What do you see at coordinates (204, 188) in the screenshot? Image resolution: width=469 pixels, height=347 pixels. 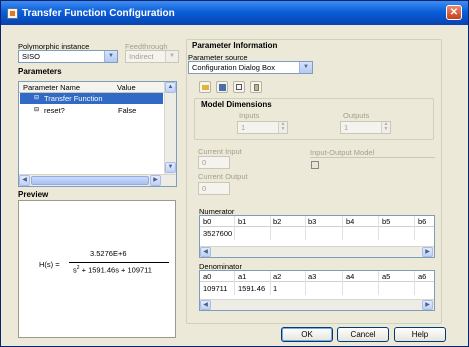 I see `current-output-value: 0` at bounding box center [204, 188].